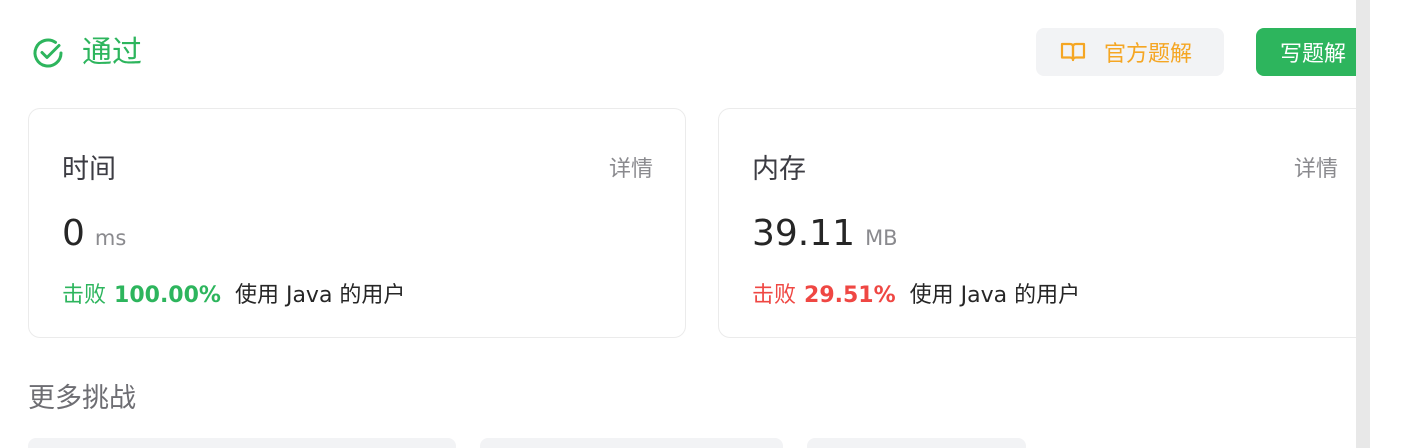 The height and width of the screenshot is (448, 1420). What do you see at coordinates (110, 238) in the screenshot?
I see `runtime-unit: ms` at bounding box center [110, 238].